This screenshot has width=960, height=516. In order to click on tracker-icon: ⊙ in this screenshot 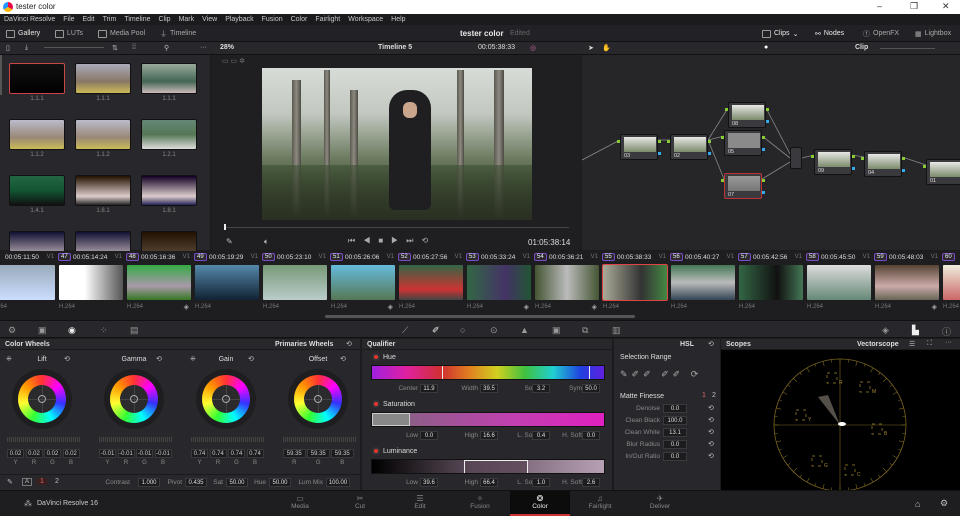, I will do `click(494, 330)`.